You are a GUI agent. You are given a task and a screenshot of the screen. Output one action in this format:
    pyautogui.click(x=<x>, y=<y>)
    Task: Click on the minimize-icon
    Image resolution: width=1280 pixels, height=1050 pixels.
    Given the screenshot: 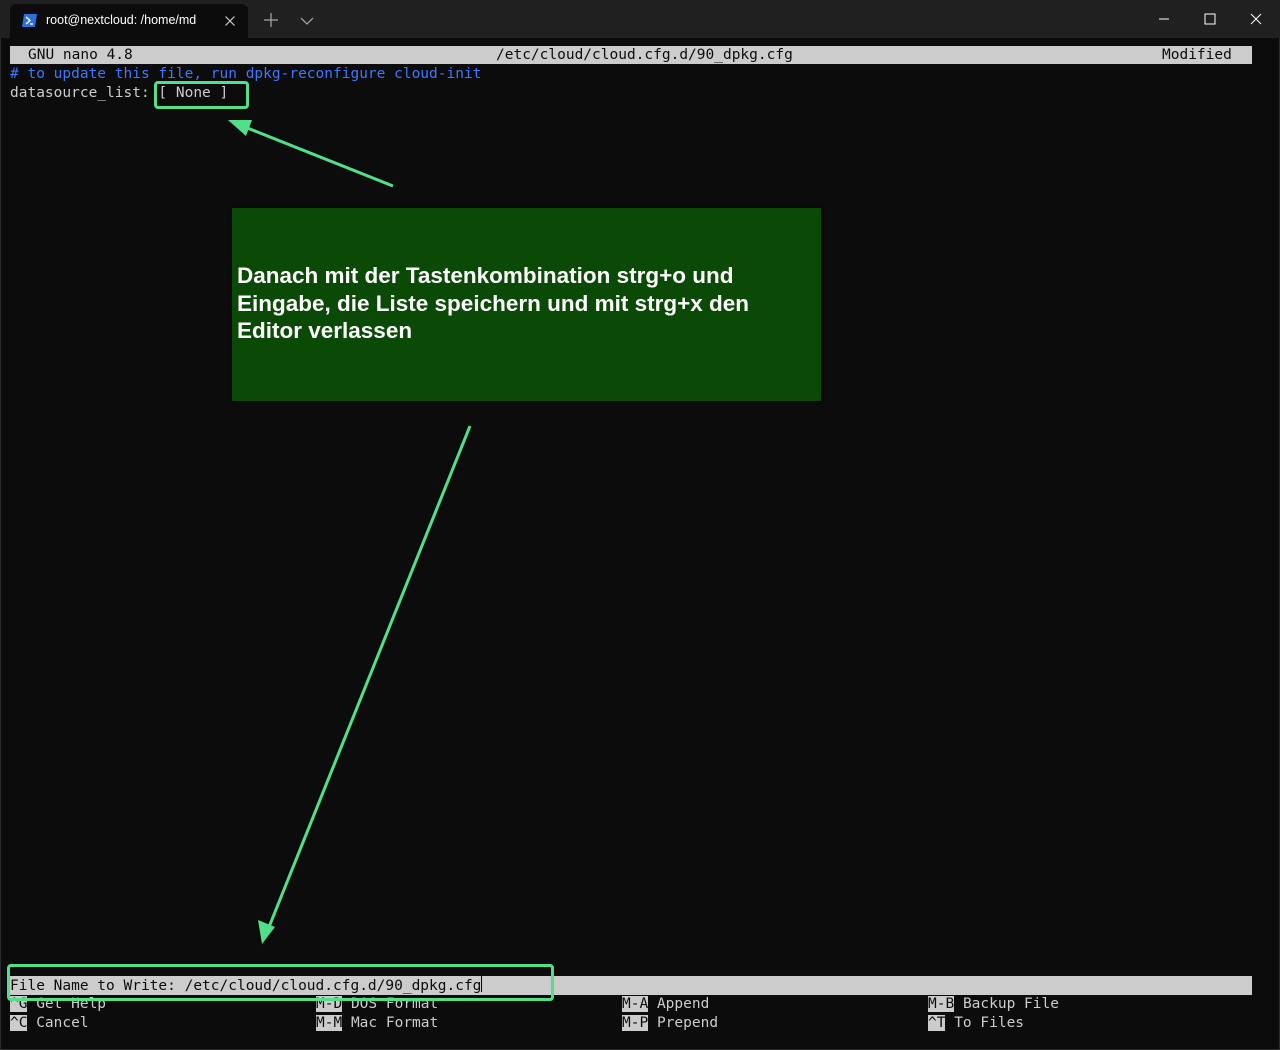 What is the action you would take?
    pyautogui.click(x=1164, y=19)
    